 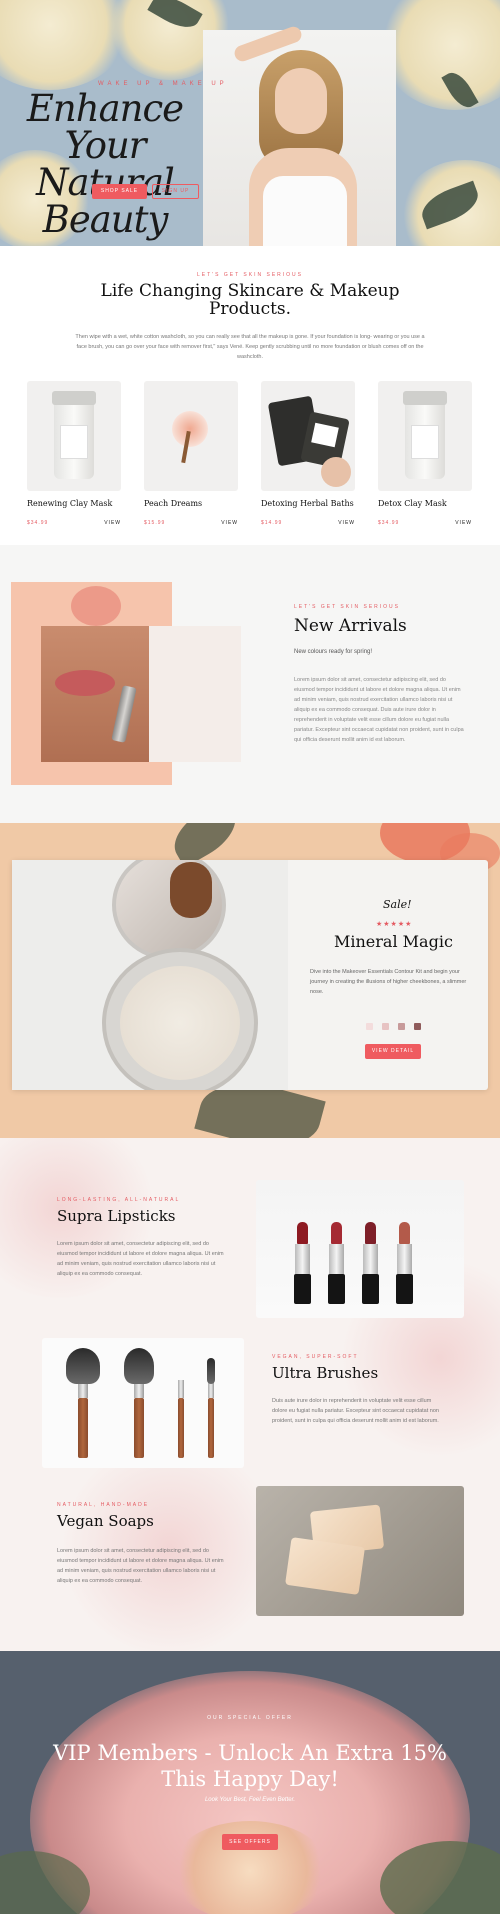 I want to click on vip-subtitle: Look Your Best, Feel Even Better., so click(x=250, y=1800).